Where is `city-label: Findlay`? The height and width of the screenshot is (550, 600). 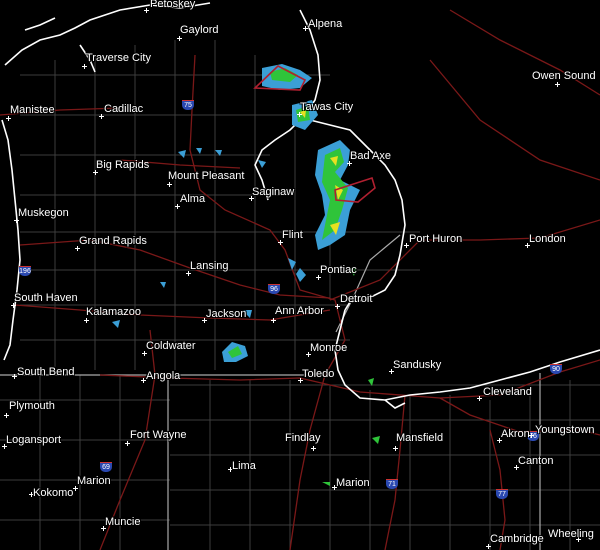 city-label: Findlay is located at coordinates (303, 438).